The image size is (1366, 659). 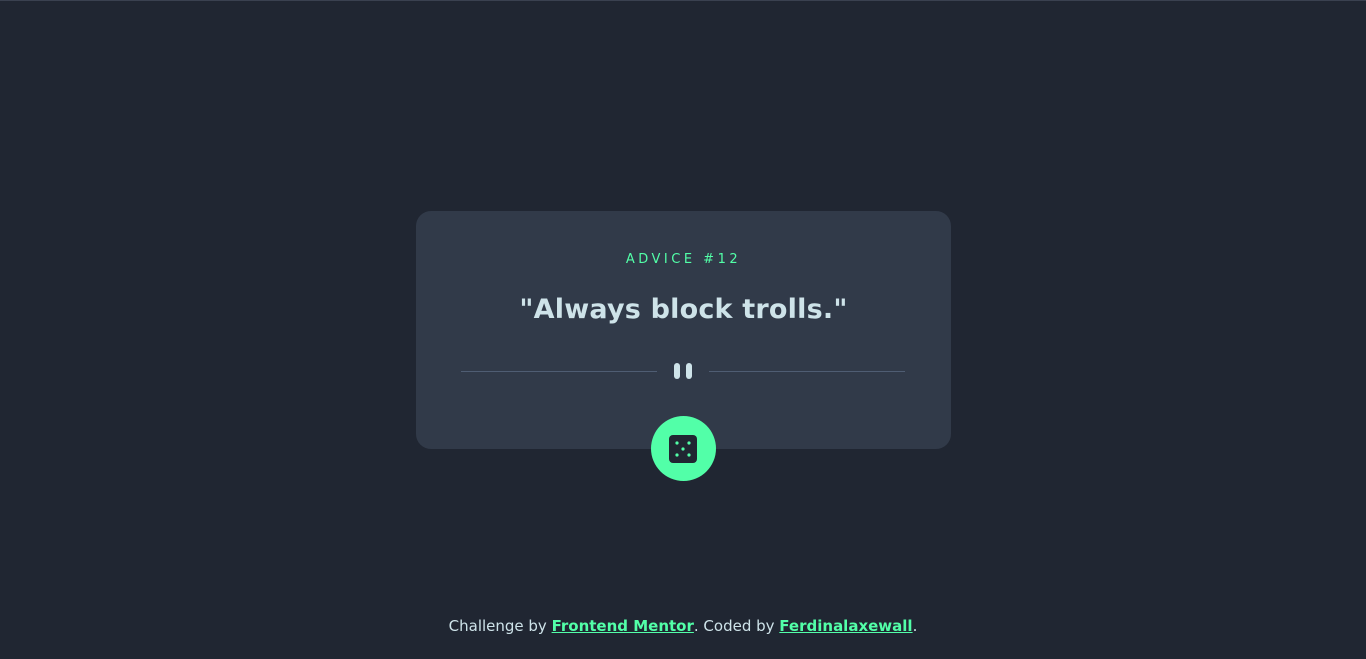 I want to click on frontend-mentor-link: Frontend Mentor, so click(x=623, y=626).